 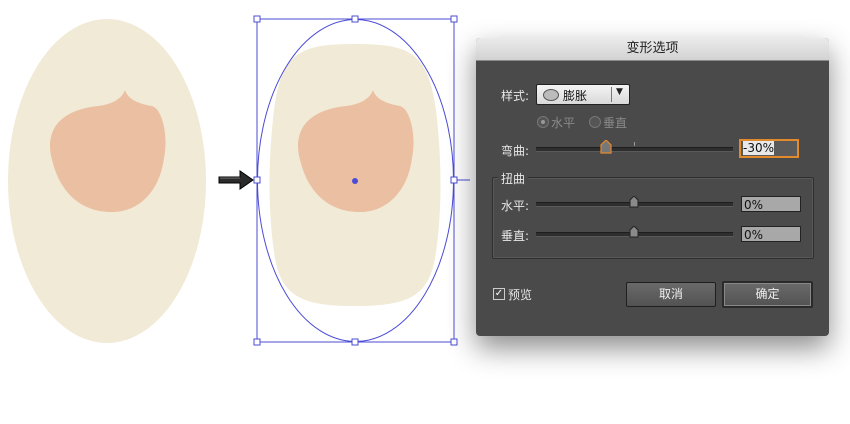 I want to click on center-point, so click(x=355, y=181).